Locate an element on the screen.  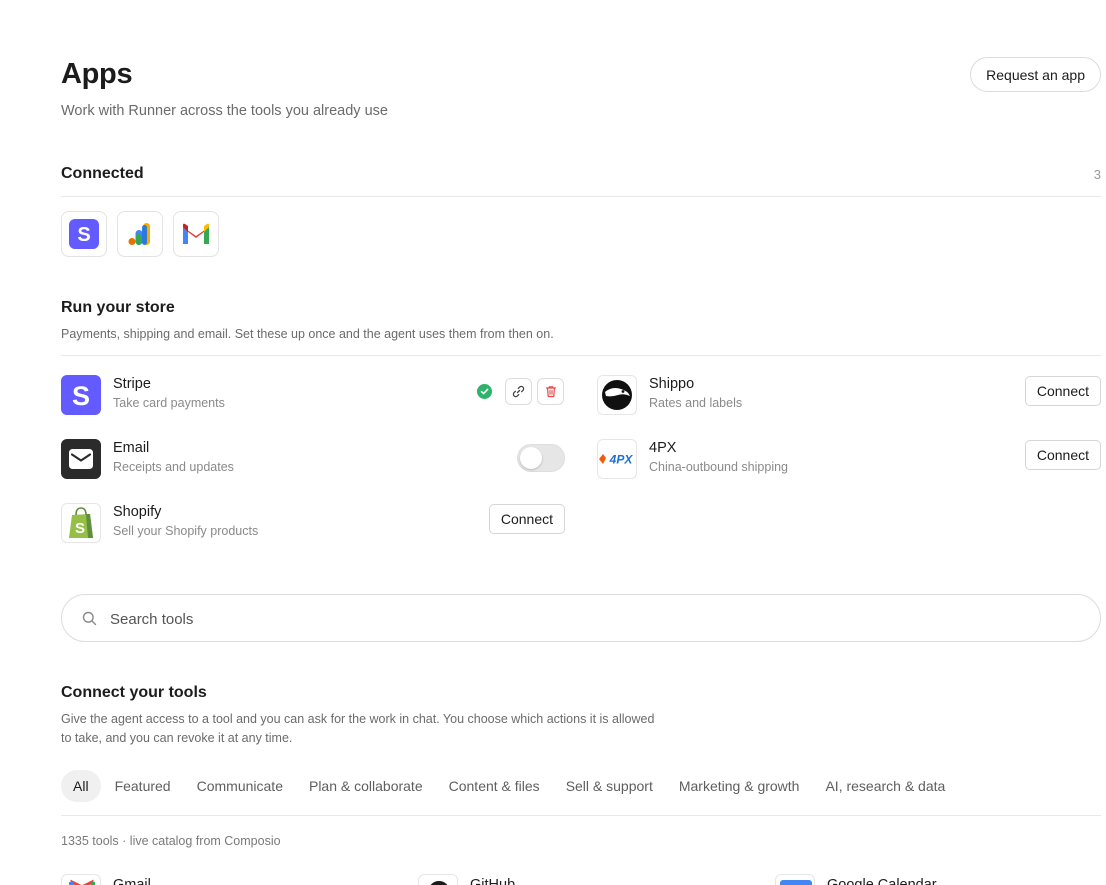
tool-name: Gmail is located at coordinates (132, 881).